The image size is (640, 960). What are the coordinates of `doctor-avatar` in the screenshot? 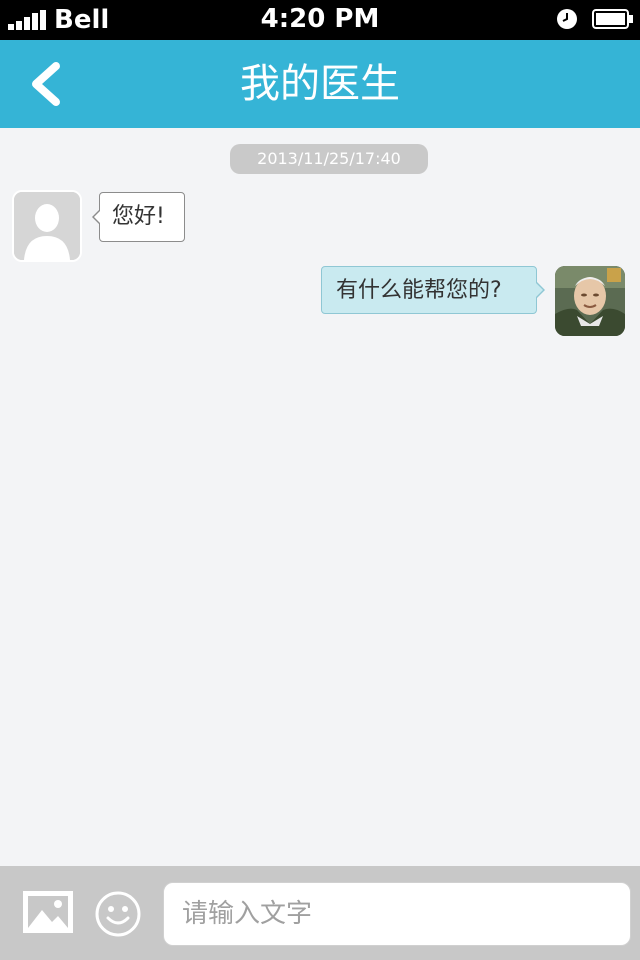 It's located at (590, 301).